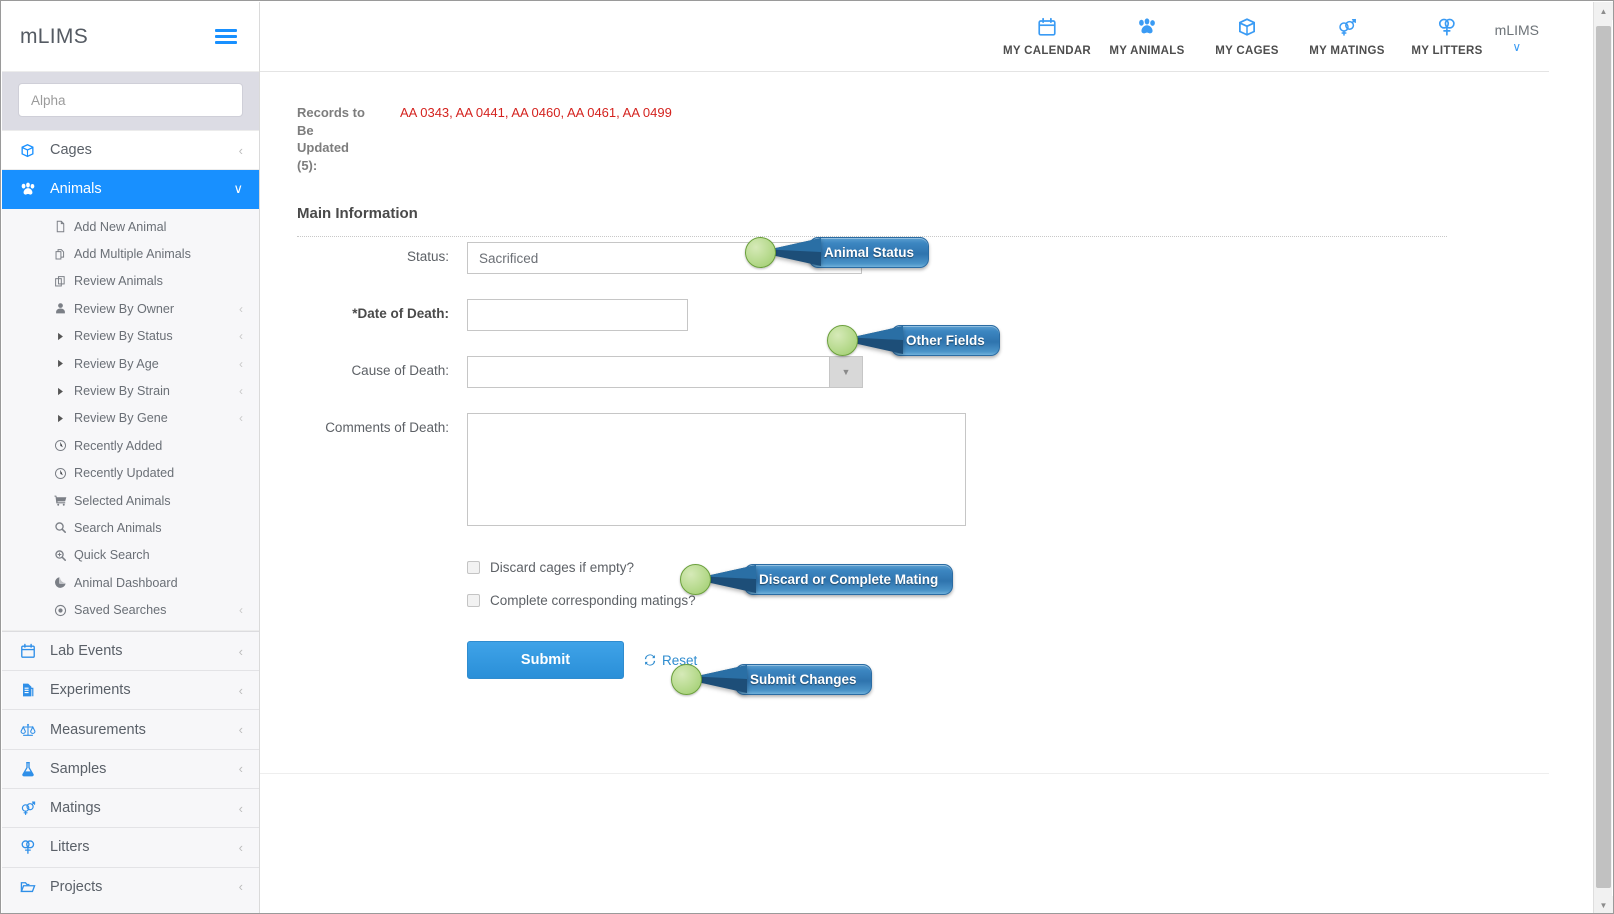 The width and height of the screenshot is (1614, 914). Describe the element at coordinates (130, 768) in the screenshot. I see `sidebar-item-samples: Samples ‹` at that location.